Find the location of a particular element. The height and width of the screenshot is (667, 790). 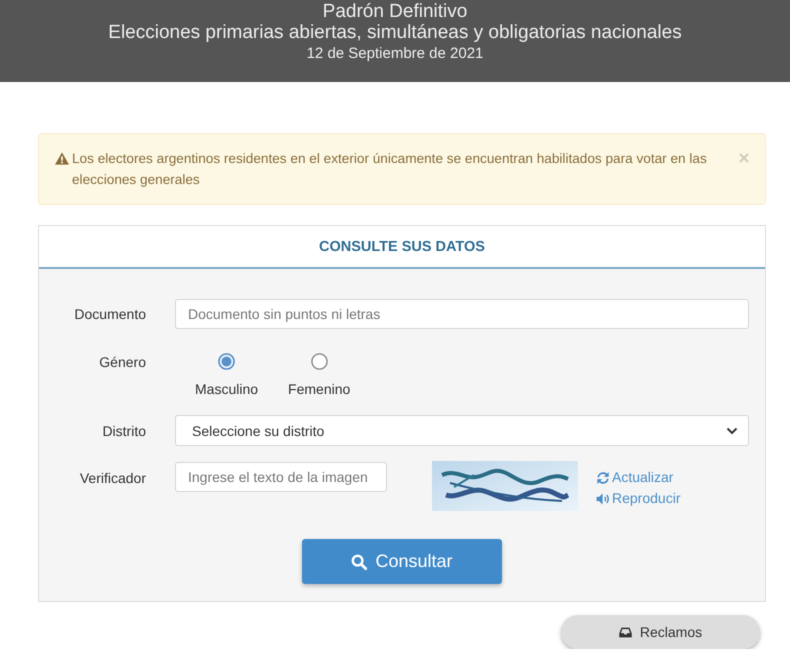

field-label: Verificador is located at coordinates (112, 478).